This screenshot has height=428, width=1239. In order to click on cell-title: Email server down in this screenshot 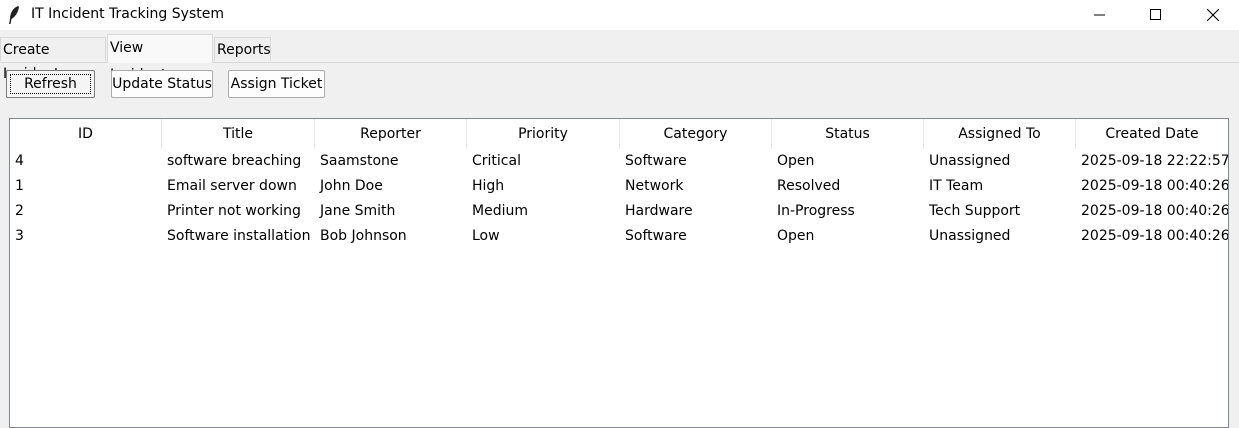, I will do `click(232, 186)`.